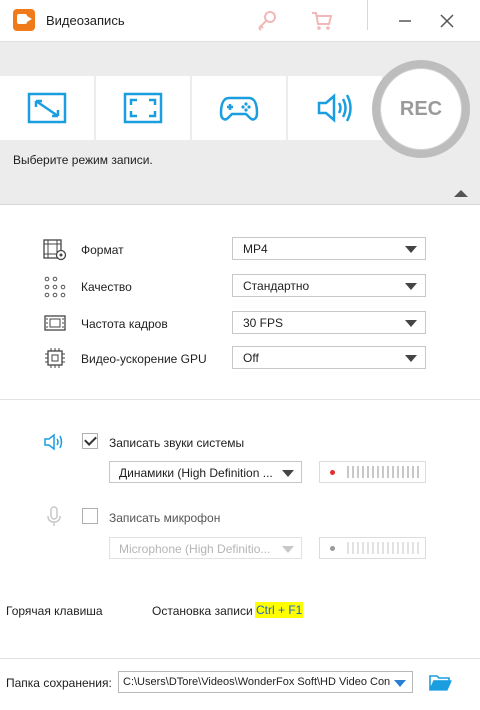 Image resolution: width=480 pixels, height=710 pixels. I want to click on system-audio-level-meter, so click(372, 472).